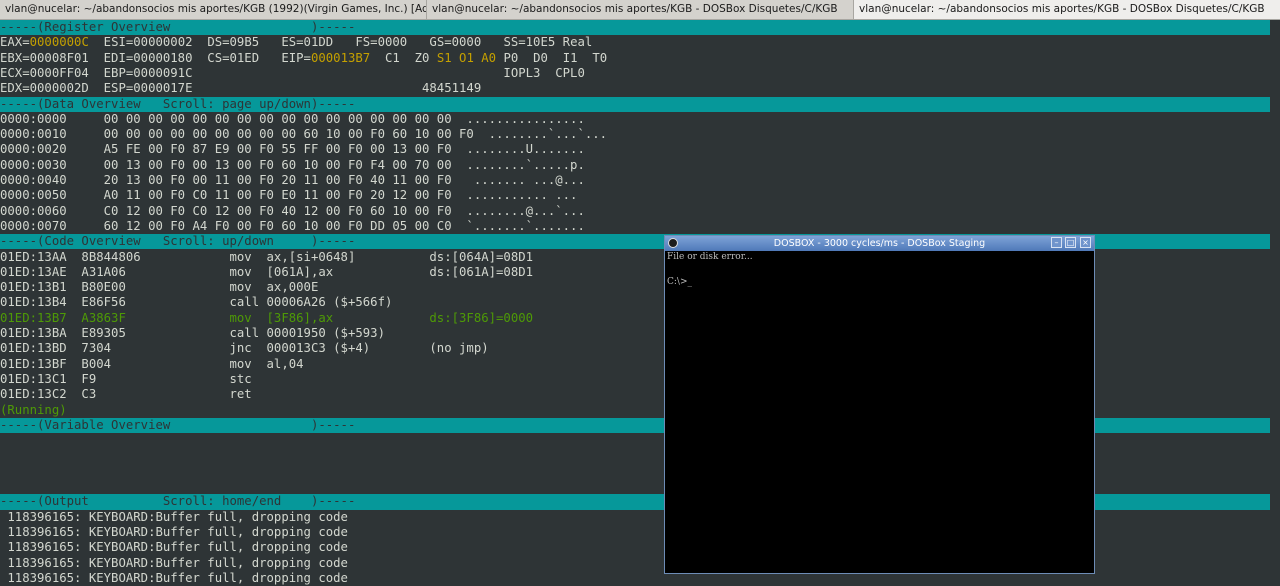  What do you see at coordinates (155, 57) in the screenshot?
I see `register-label: EBX=00008F01 EDI=00000180 CS=01ED EIP=` at bounding box center [155, 57].